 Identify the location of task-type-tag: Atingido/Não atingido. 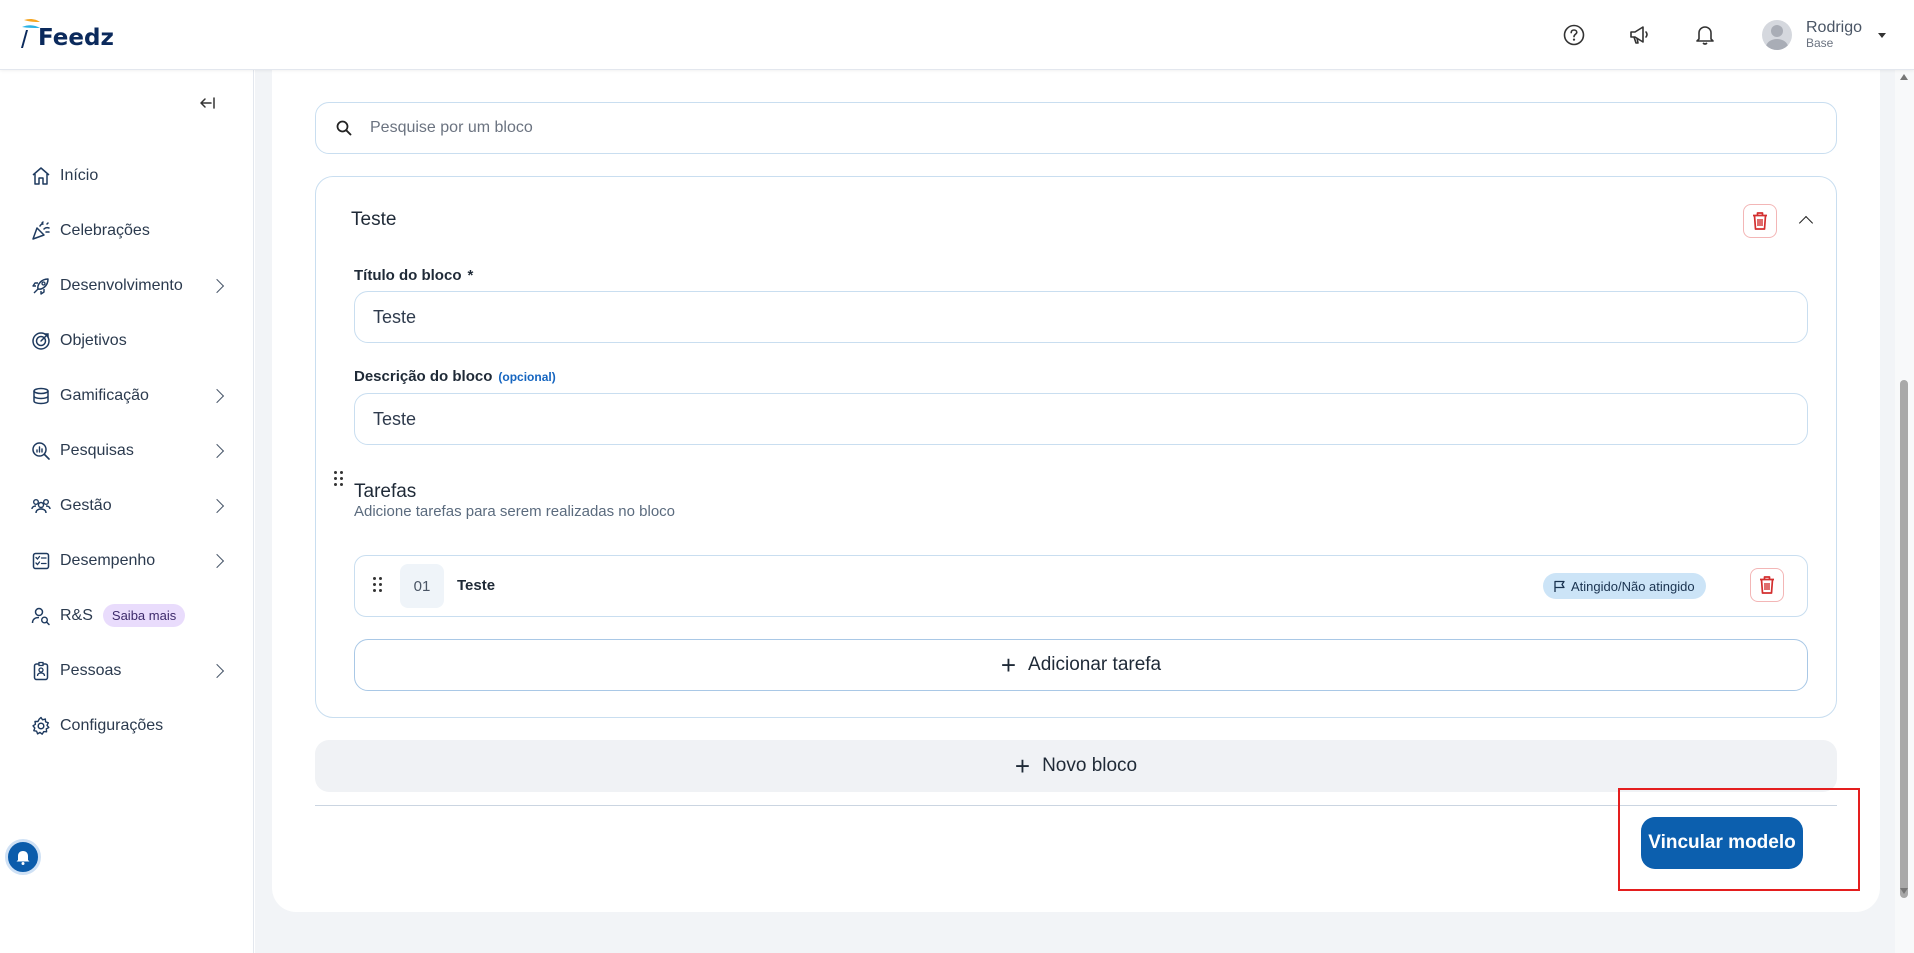
(1624, 586).